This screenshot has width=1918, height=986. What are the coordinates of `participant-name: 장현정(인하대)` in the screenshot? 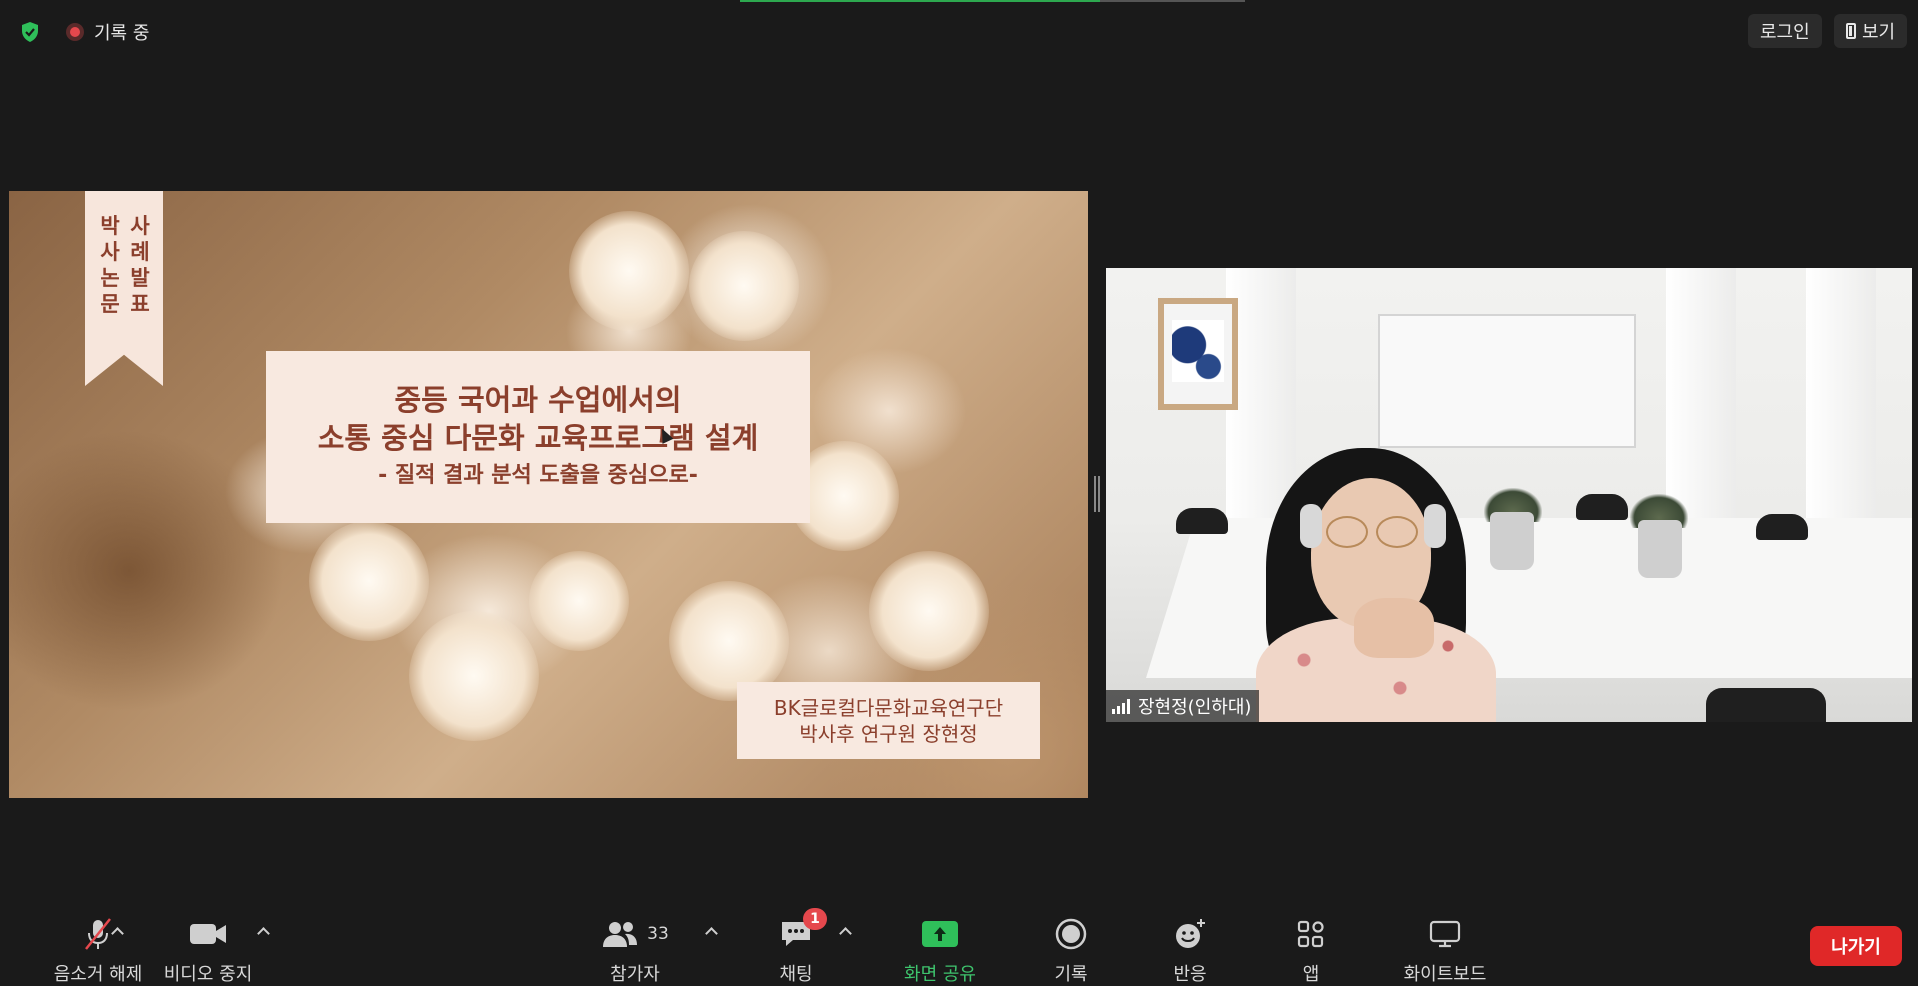 It's located at (1195, 707).